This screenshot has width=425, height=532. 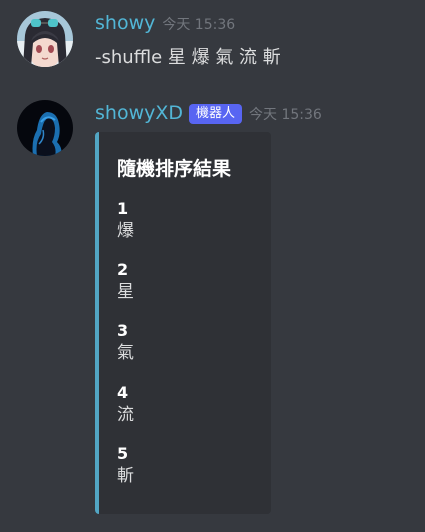 What do you see at coordinates (174, 169) in the screenshot?
I see `embed-title: 隨機排序結果` at bounding box center [174, 169].